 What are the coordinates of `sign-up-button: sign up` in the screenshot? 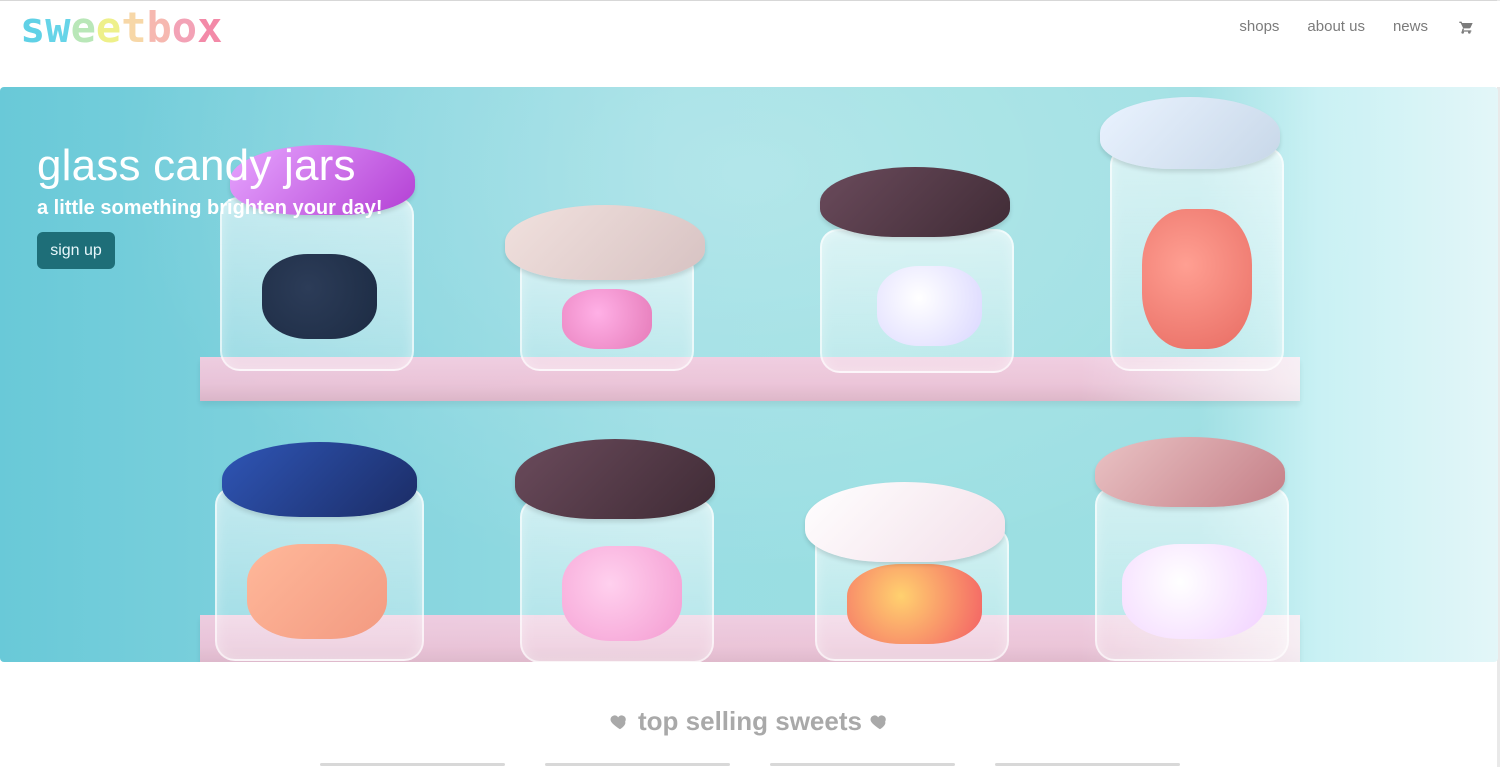 It's located at (76, 250).